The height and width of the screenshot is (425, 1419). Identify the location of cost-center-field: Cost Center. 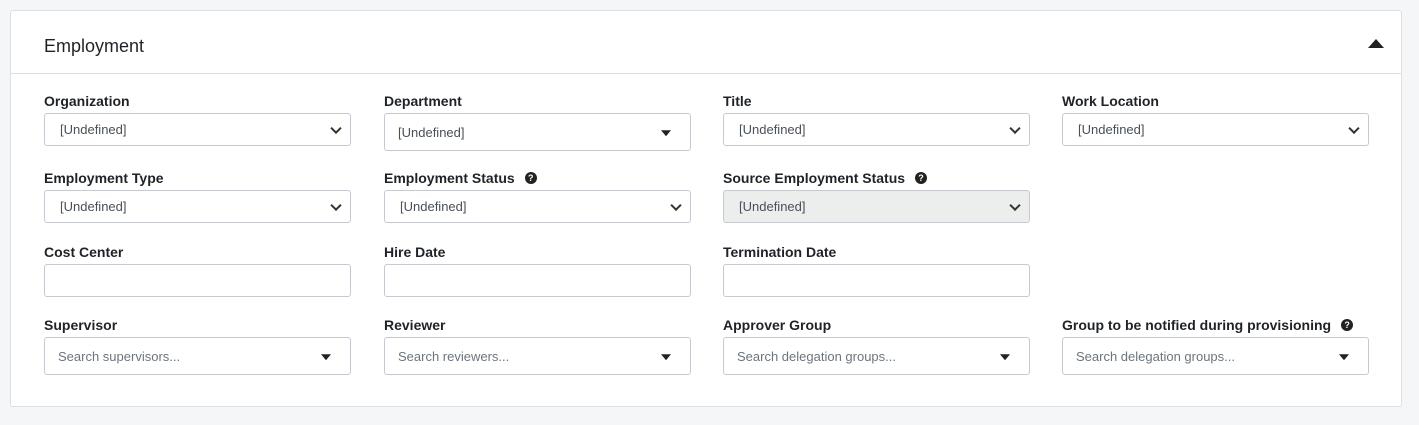
(197, 270).